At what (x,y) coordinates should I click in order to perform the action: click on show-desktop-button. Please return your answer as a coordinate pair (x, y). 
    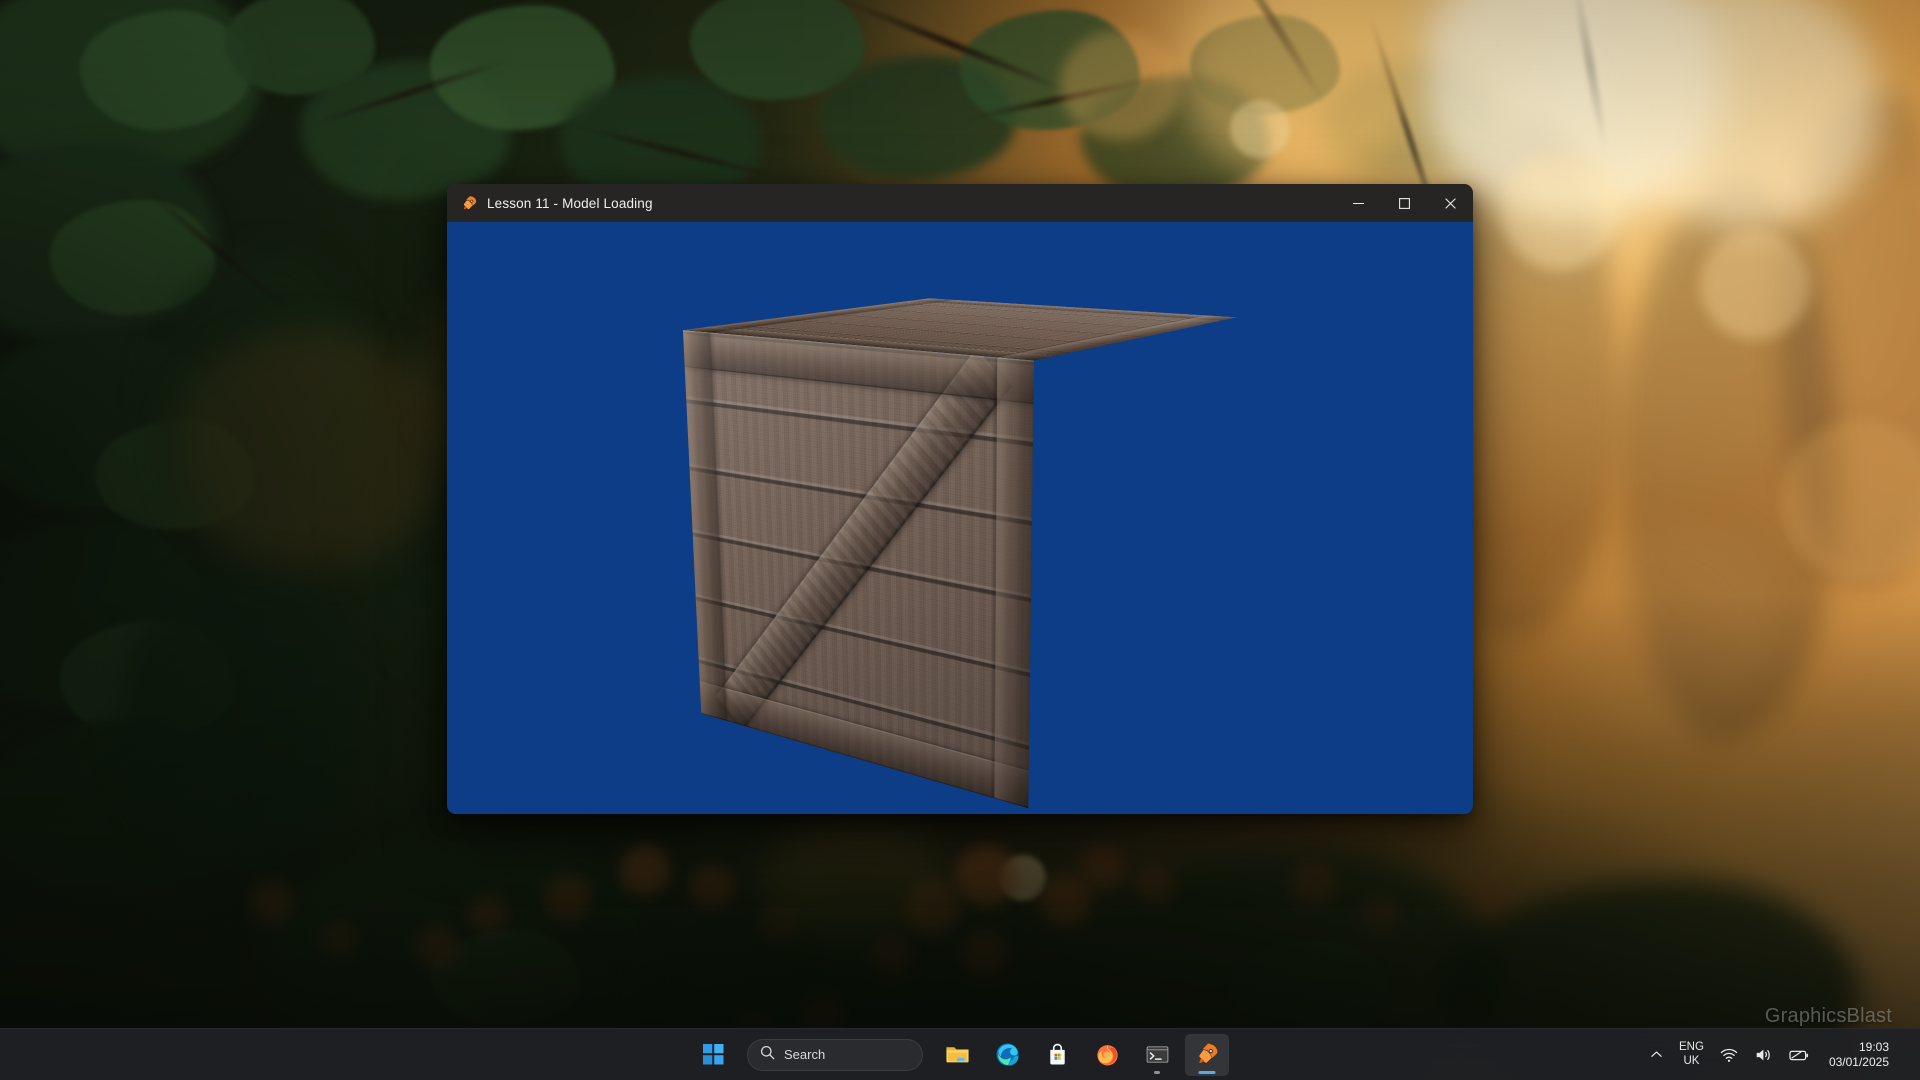
    Looking at the image, I should click on (1904, 1054).